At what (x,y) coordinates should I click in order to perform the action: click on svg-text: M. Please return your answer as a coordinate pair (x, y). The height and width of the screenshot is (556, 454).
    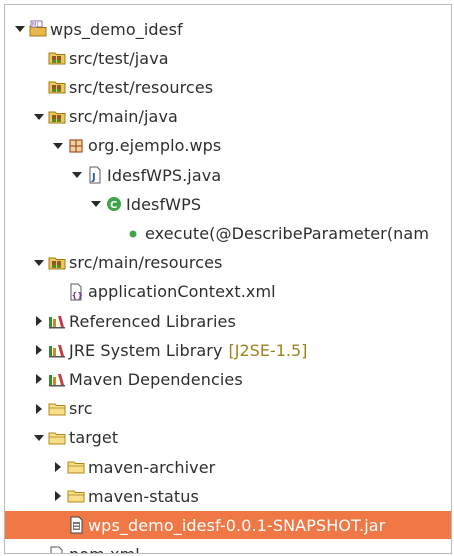
    Looking at the image, I should click on (34, 25).